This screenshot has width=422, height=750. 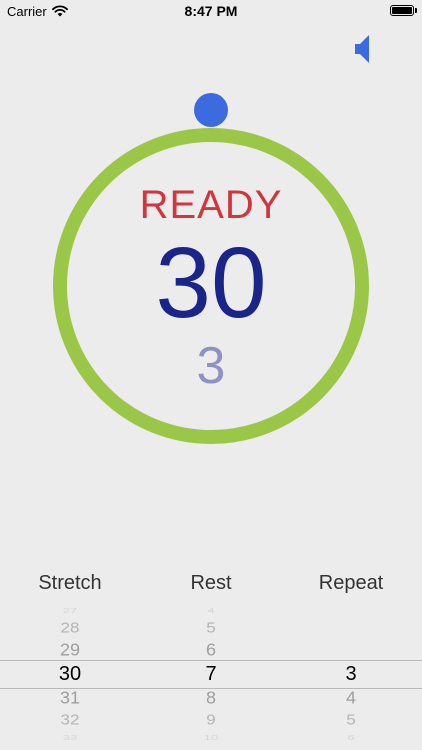 What do you see at coordinates (70, 698) in the screenshot?
I see `picker-option: 31` at bounding box center [70, 698].